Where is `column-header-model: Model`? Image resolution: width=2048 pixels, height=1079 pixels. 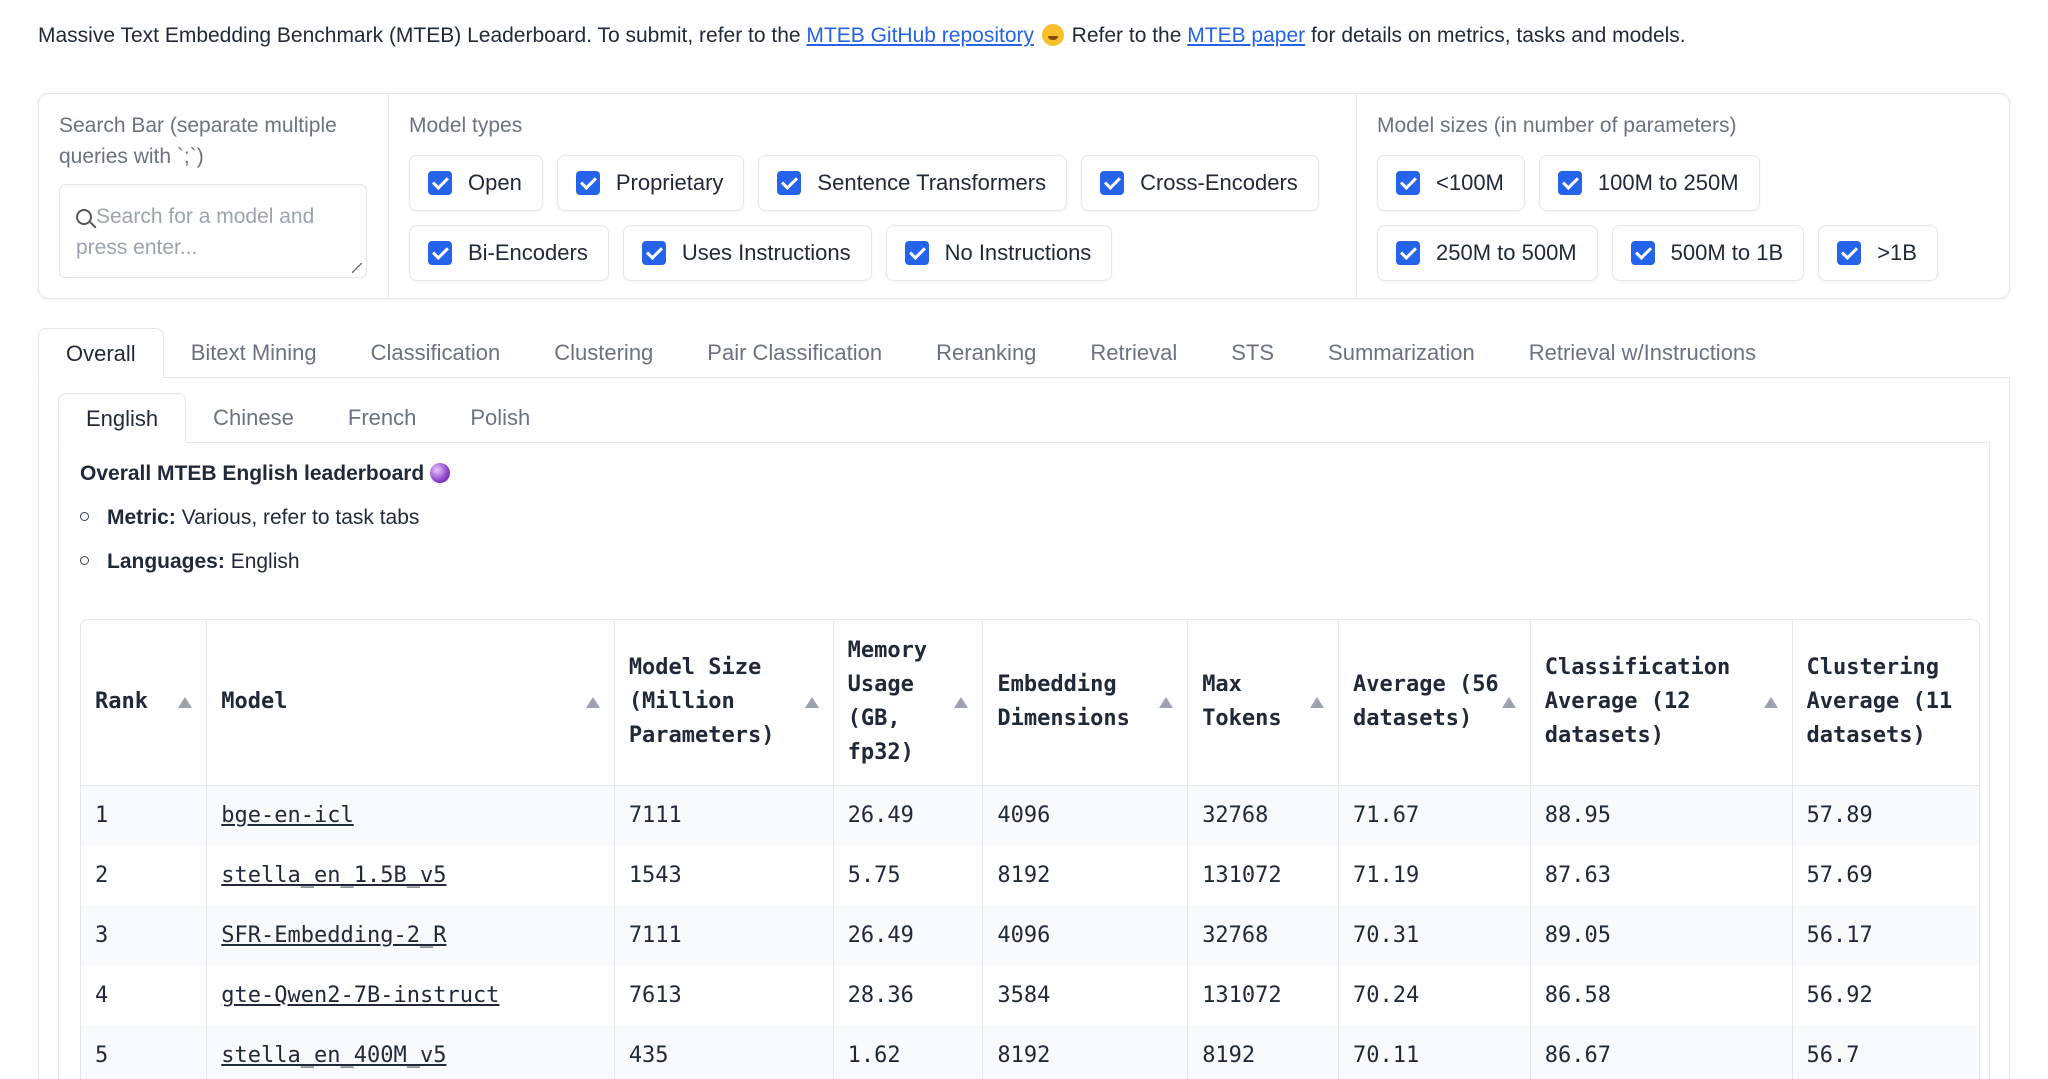 column-header-model: Model is located at coordinates (410, 703).